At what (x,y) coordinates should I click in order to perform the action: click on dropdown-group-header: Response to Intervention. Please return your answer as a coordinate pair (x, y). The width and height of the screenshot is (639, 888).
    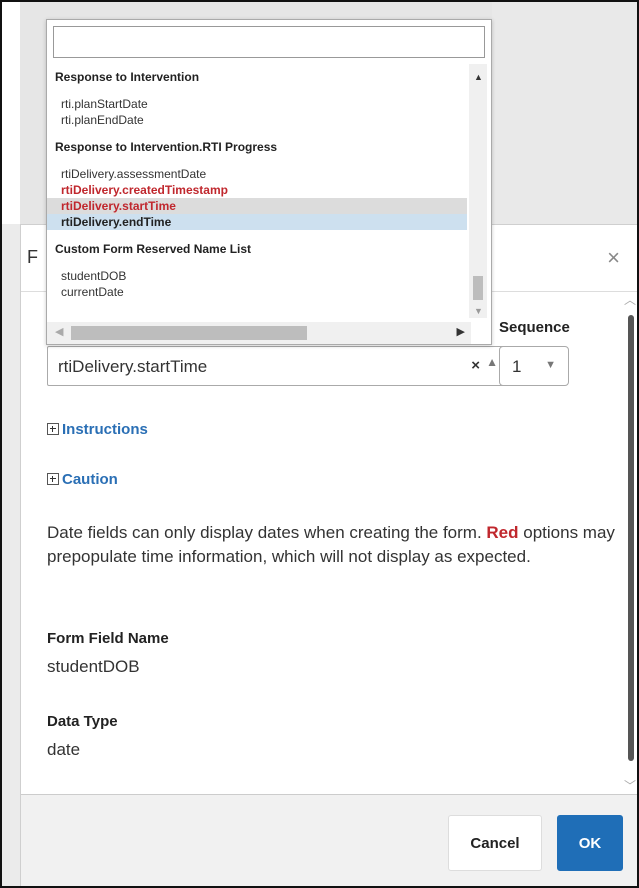
    Looking at the image, I should click on (127, 77).